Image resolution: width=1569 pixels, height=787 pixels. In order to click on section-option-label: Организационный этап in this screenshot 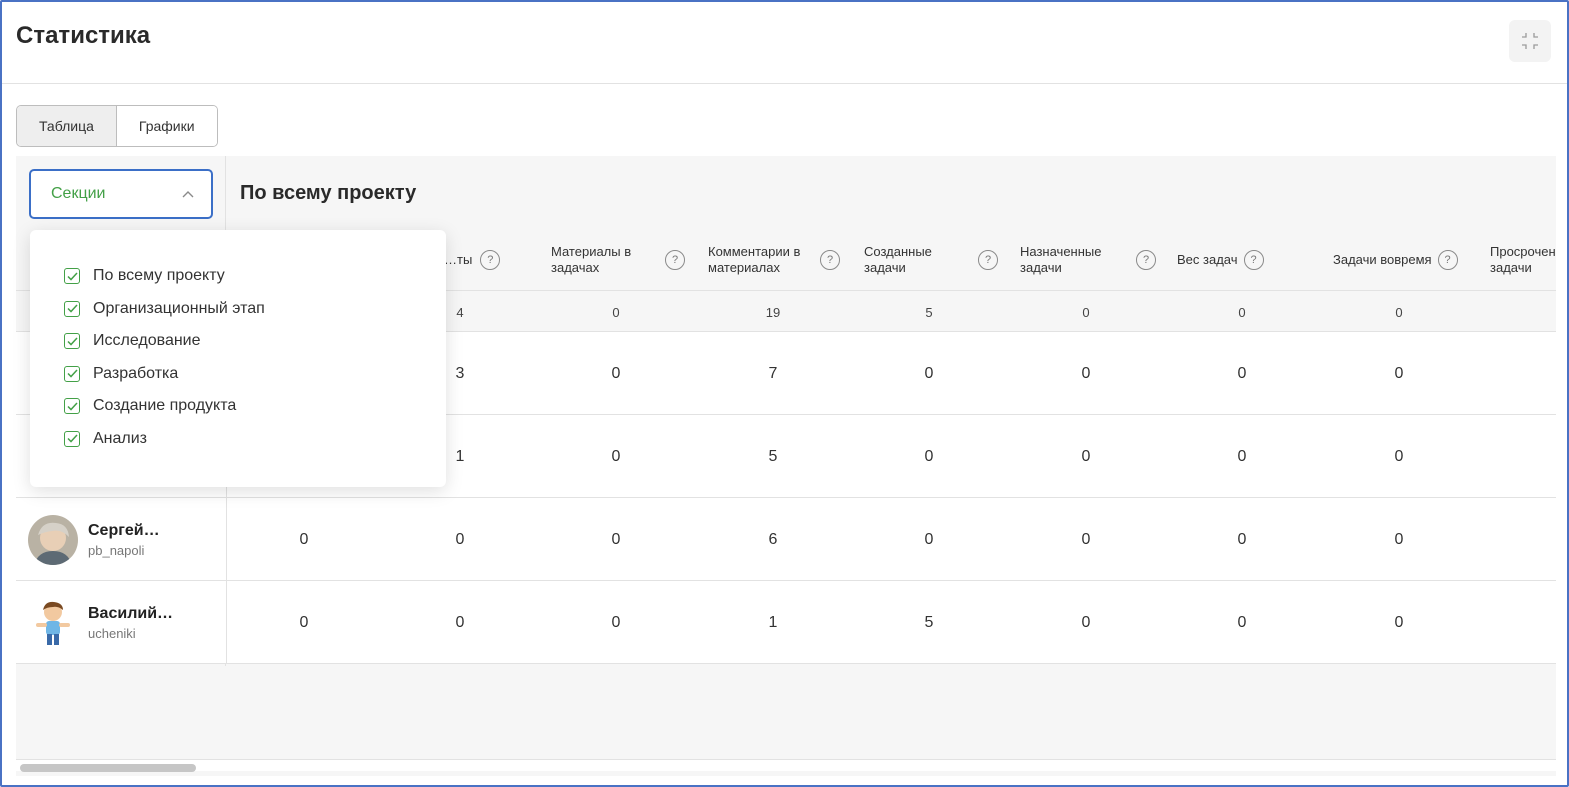, I will do `click(179, 308)`.